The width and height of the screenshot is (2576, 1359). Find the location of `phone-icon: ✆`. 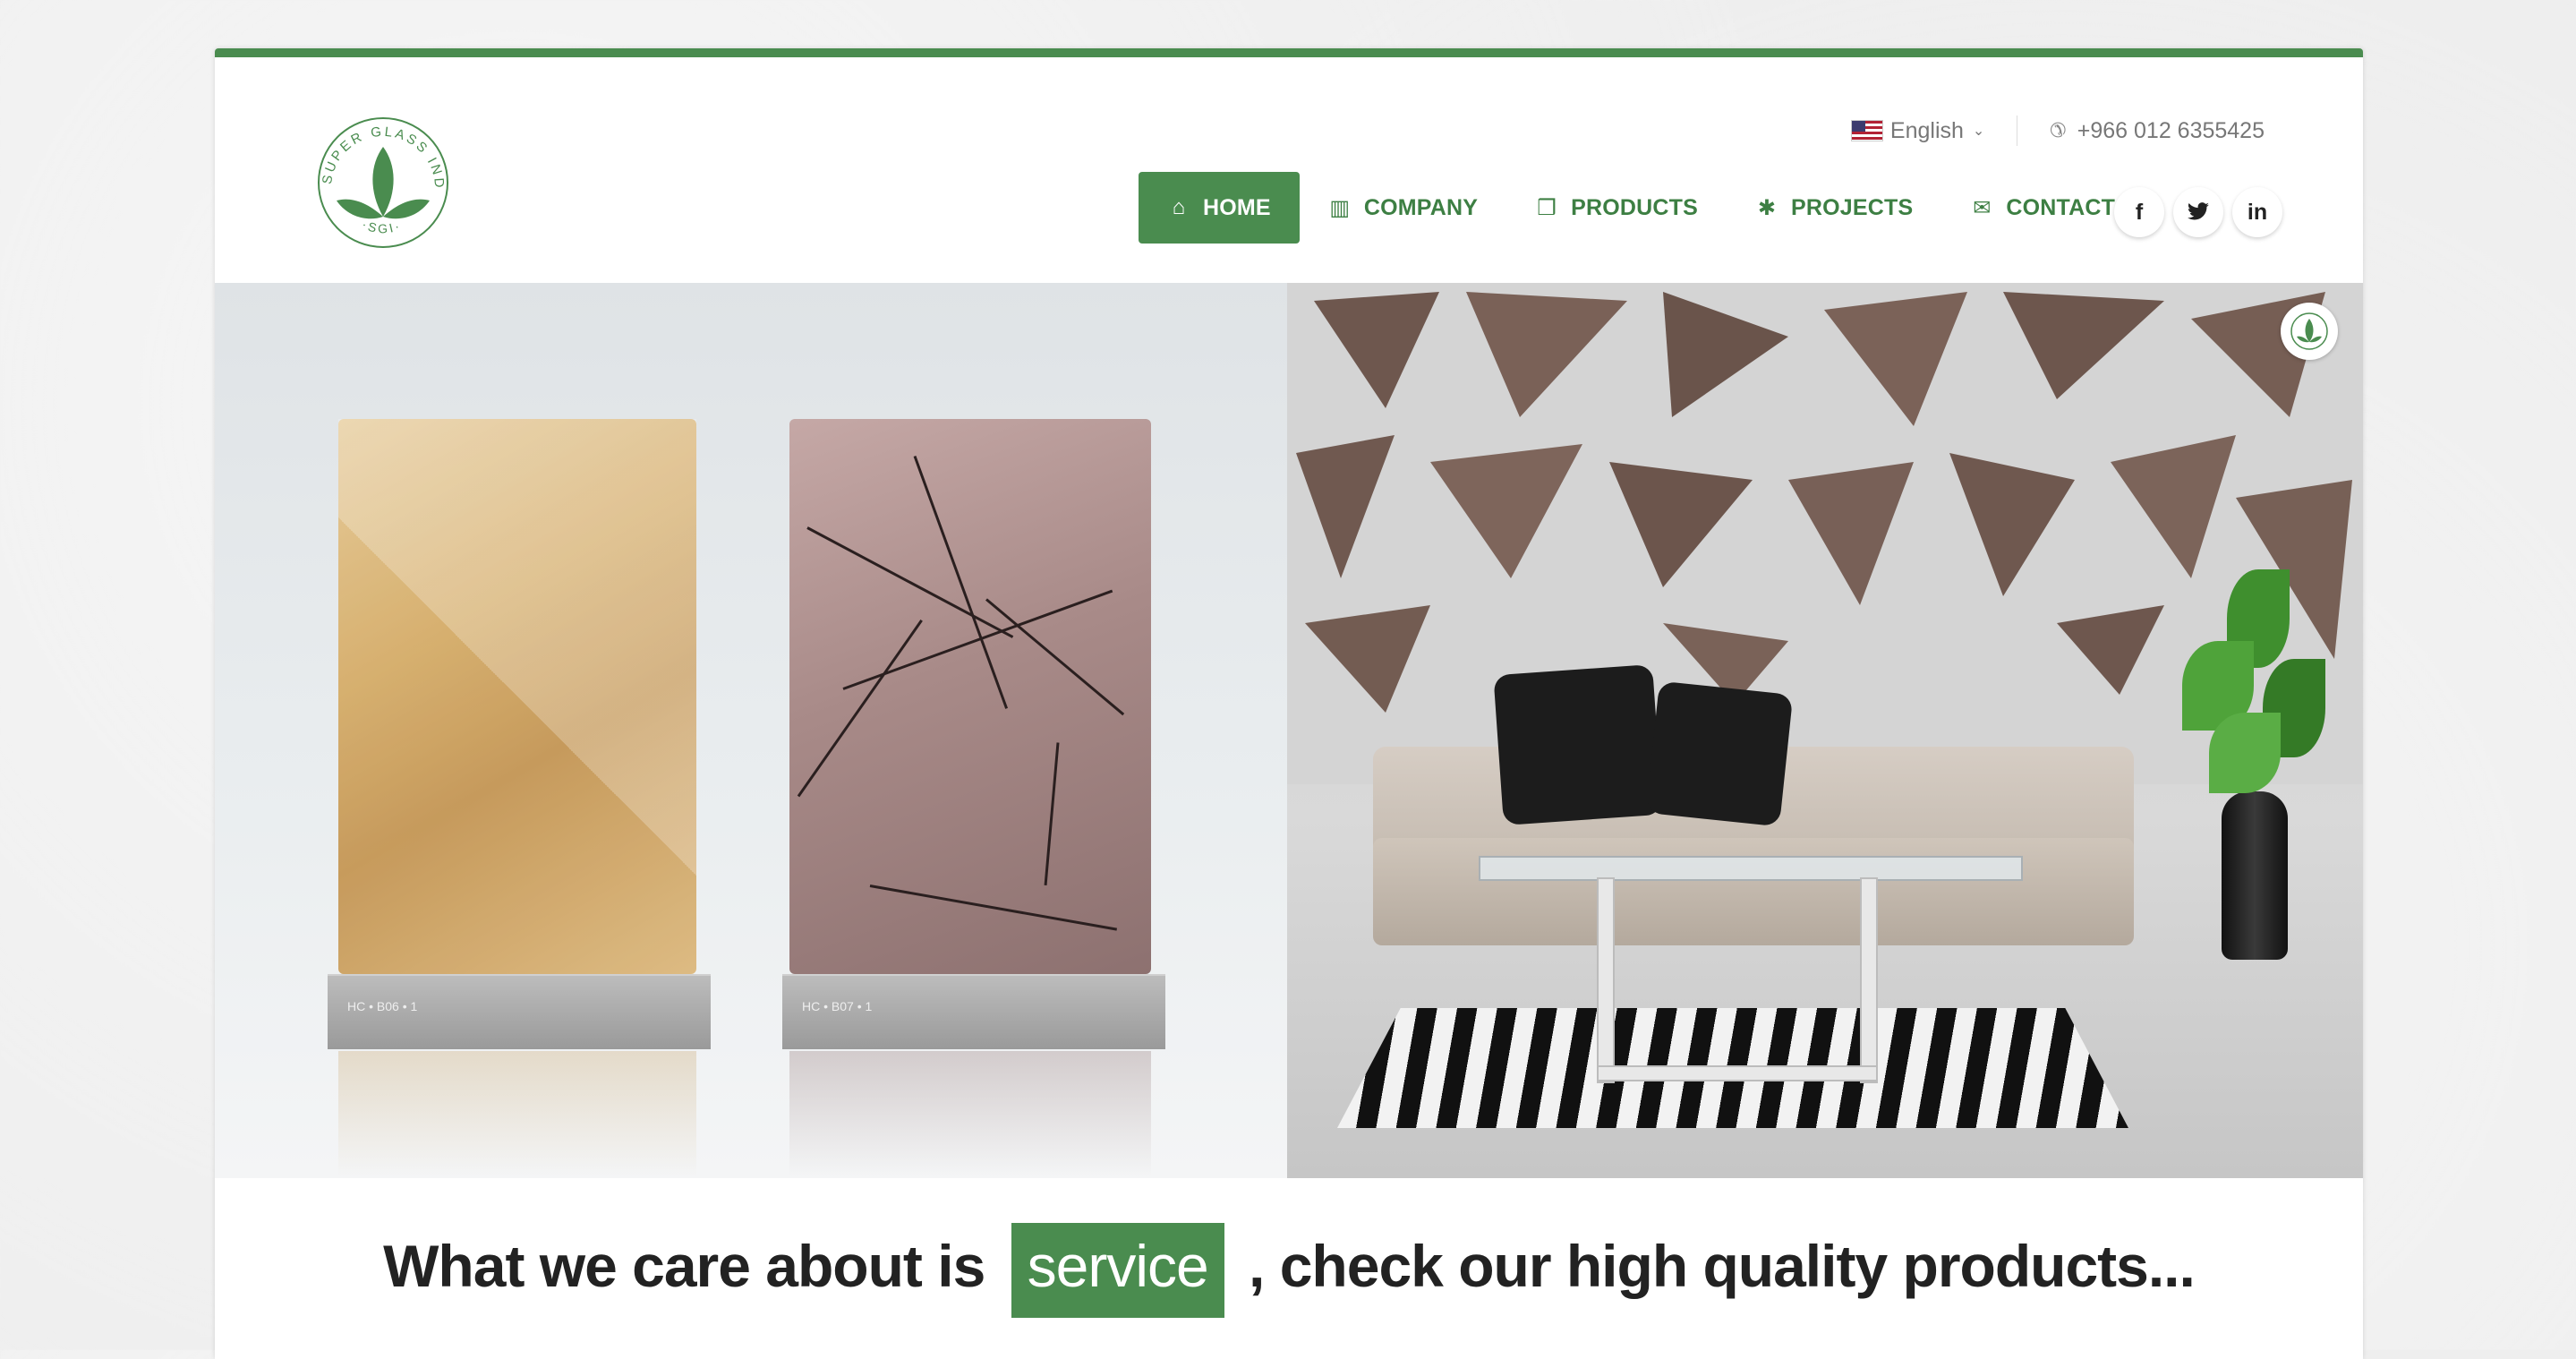

phone-icon: ✆ is located at coordinates (2058, 130).